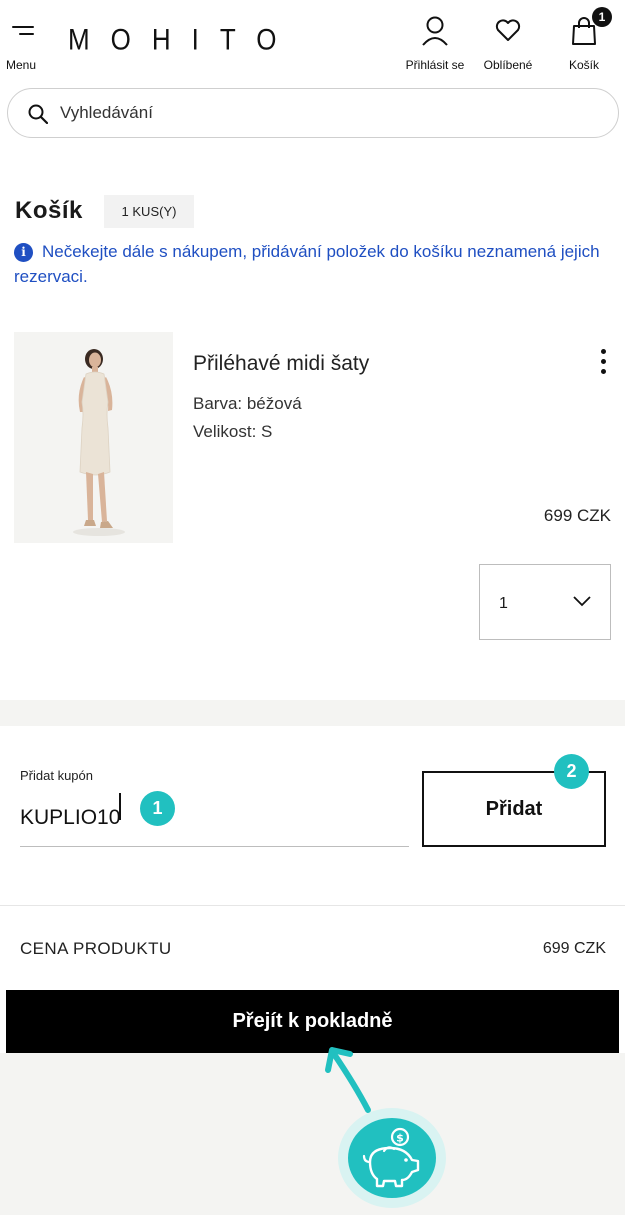 This screenshot has height=1215, width=625. I want to click on dress-model-image, so click(93, 437).